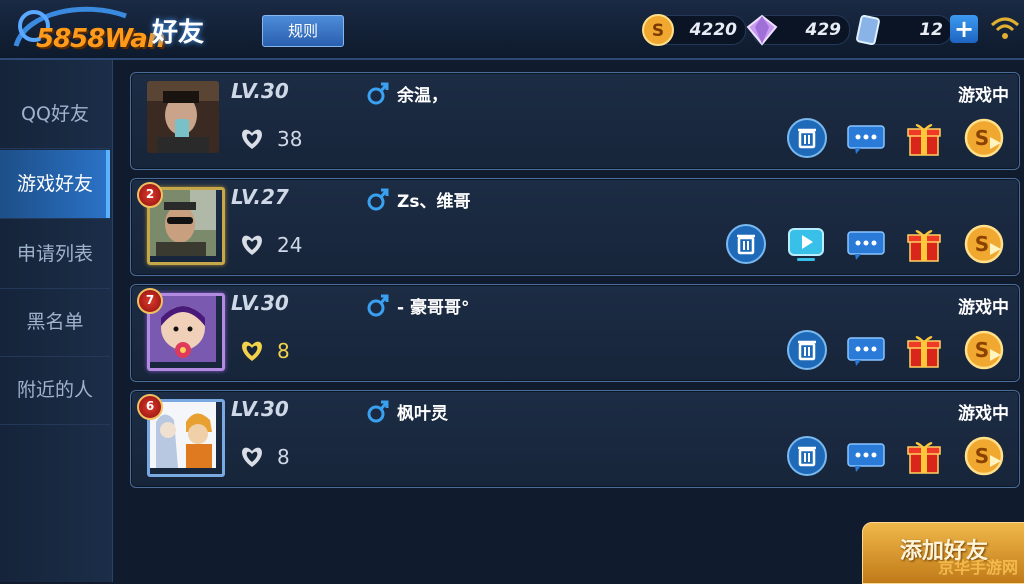 This screenshot has width=1024, height=584. I want to click on card-counter: 12, so click(904, 30).